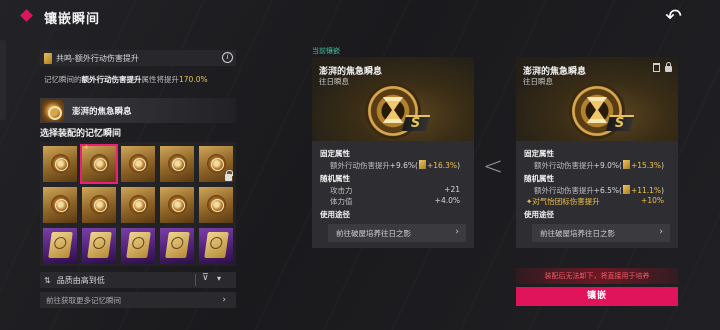 The width and height of the screenshot is (720, 330). Describe the element at coordinates (656, 67) in the screenshot. I see `trash-icon` at that location.